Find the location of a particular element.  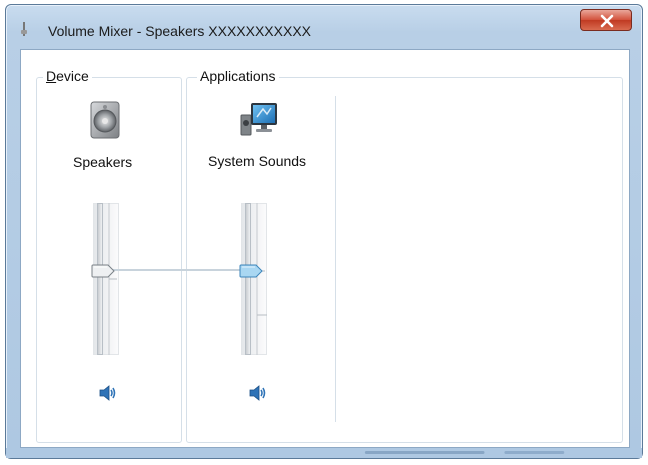

device-slider-ticks is located at coordinates (112, 279).